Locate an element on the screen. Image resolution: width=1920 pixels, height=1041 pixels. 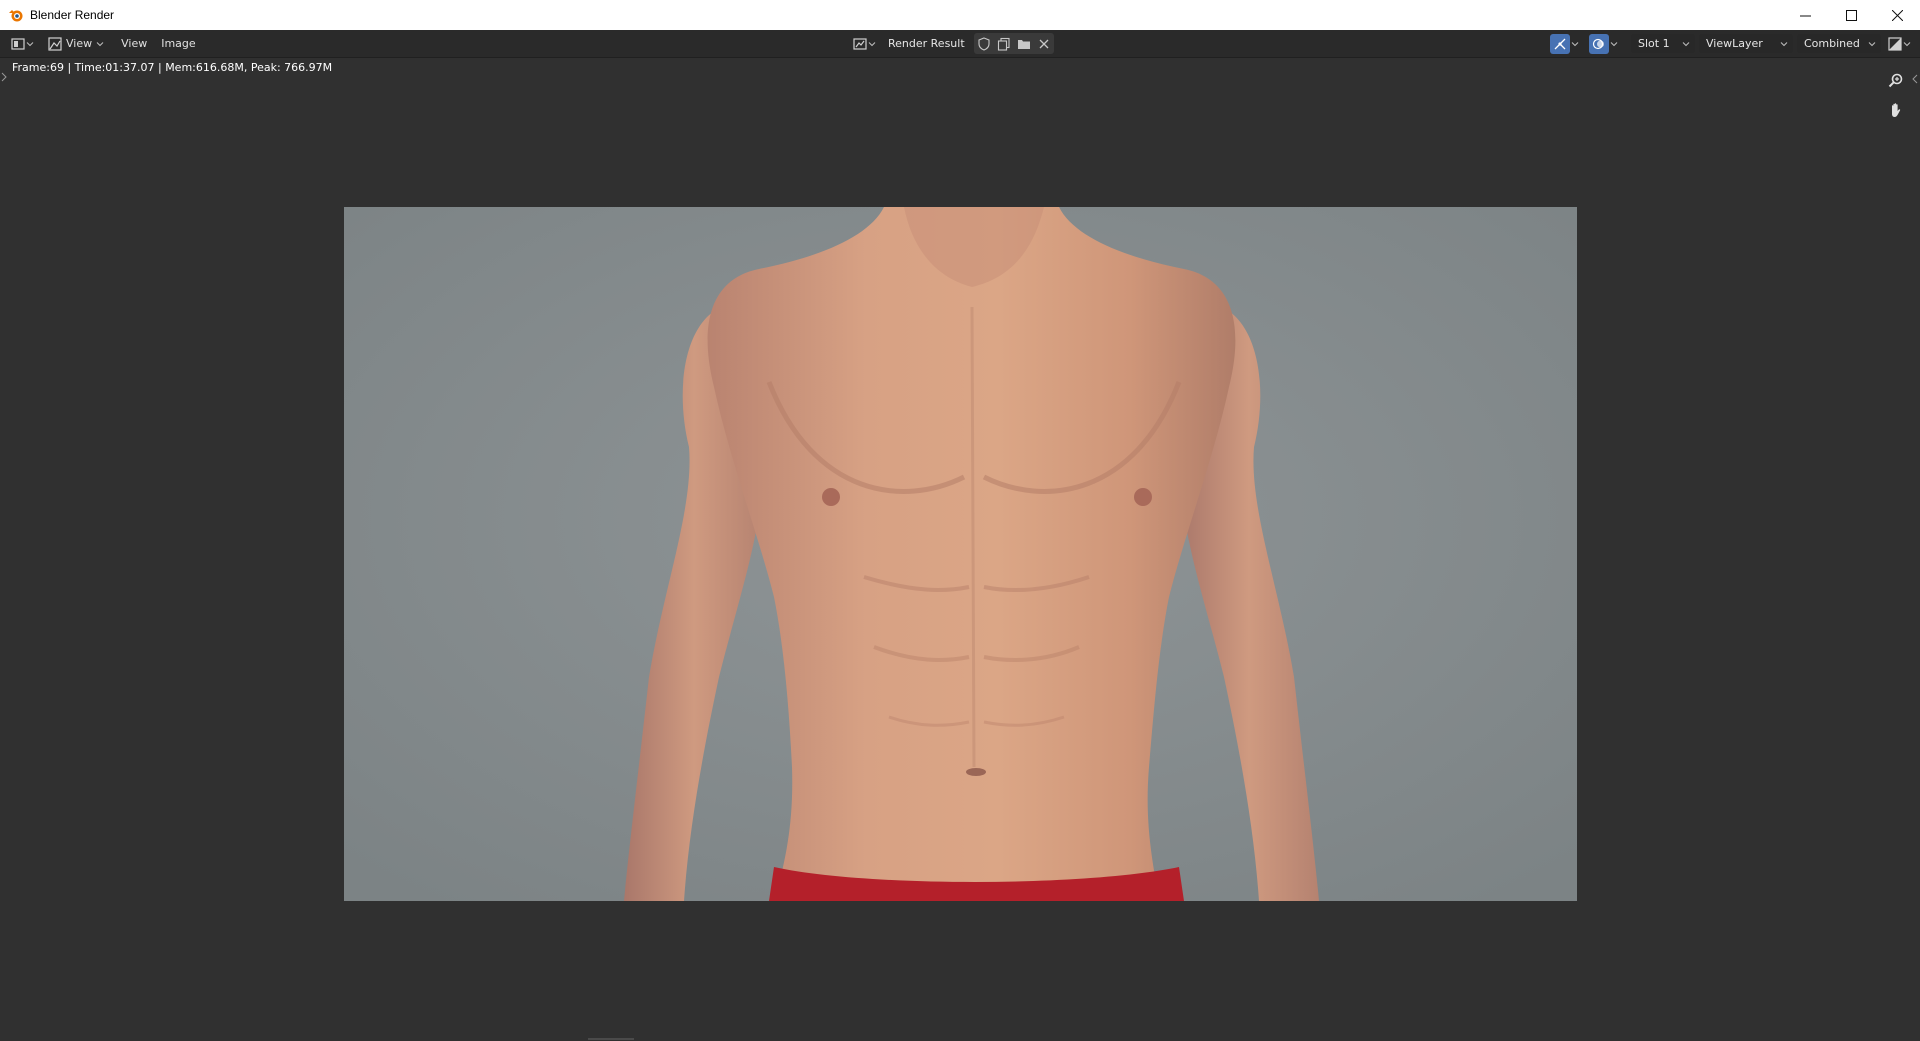
window-controls is located at coordinates (1851, 15).